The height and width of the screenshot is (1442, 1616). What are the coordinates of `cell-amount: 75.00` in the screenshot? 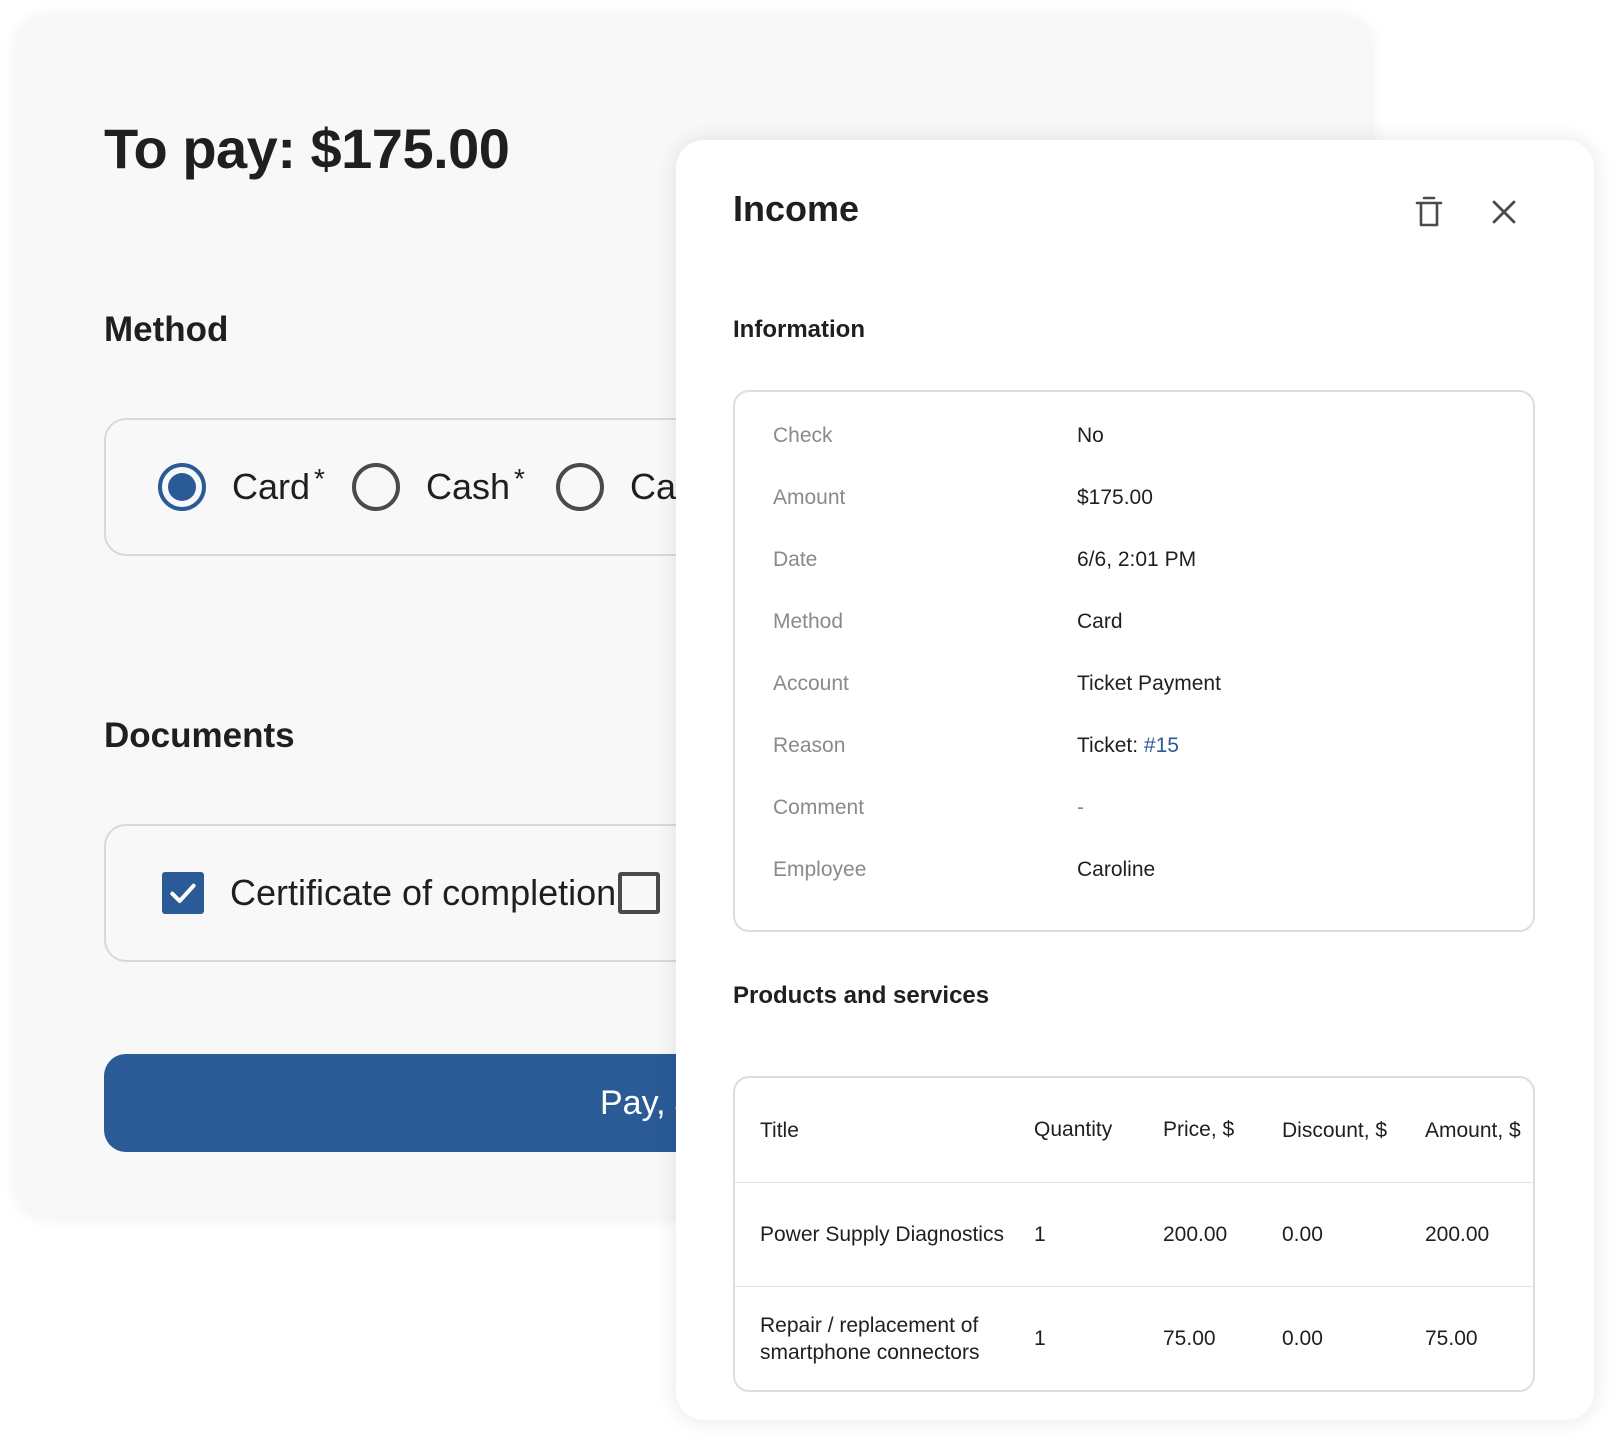 It's located at (1451, 1338).